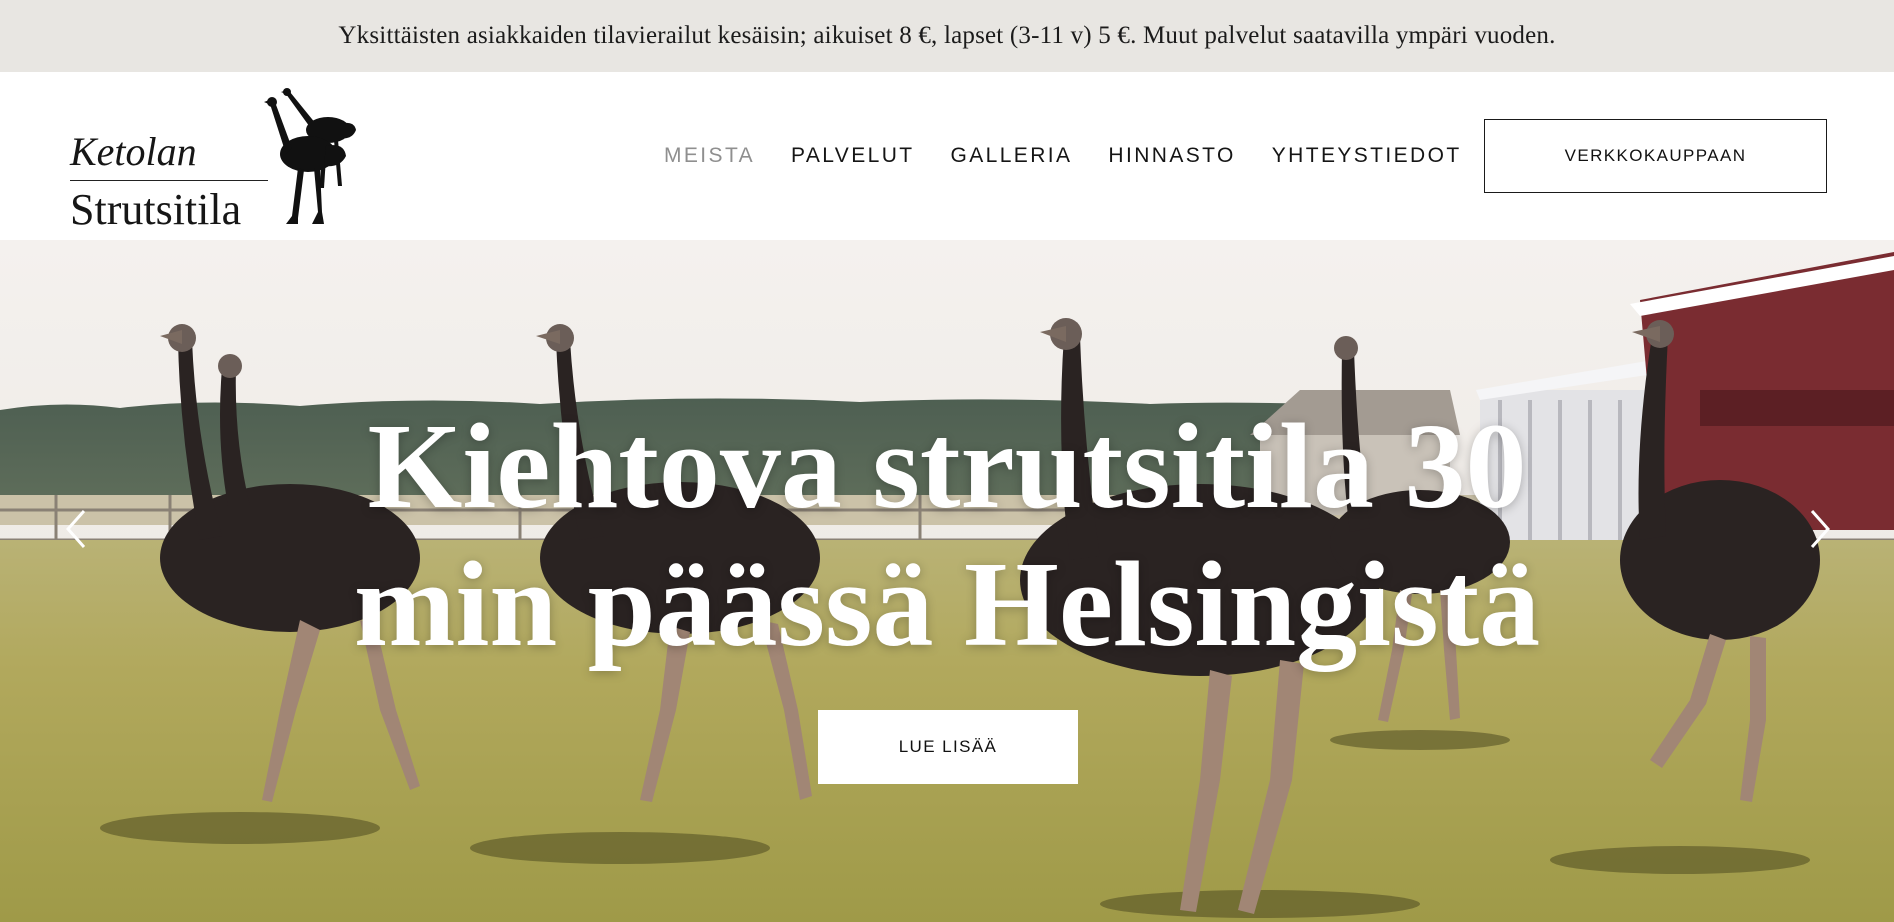 This screenshot has height=922, width=1894. I want to click on nav-item-meista: MEISTA, so click(709, 156).